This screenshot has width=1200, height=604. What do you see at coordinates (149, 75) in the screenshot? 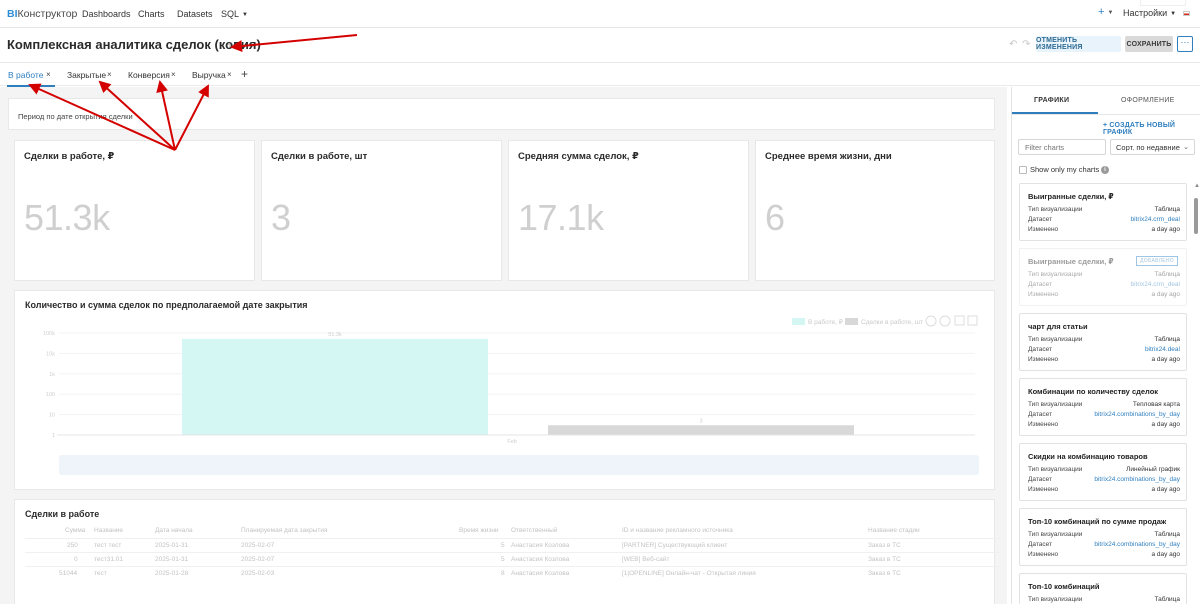
I see `tab-conversion: Конверсия` at bounding box center [149, 75].